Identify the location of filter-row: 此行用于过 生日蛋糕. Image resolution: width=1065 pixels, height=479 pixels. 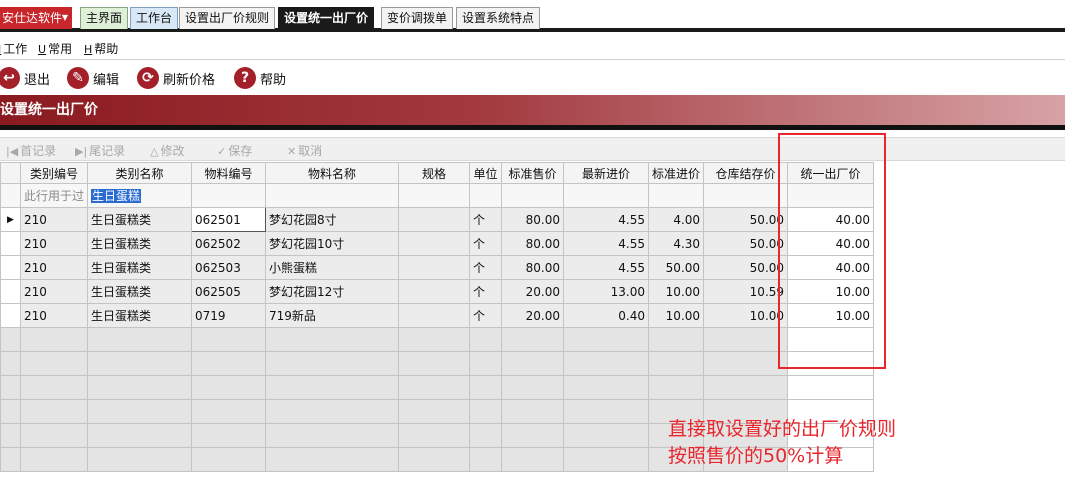
(437, 195).